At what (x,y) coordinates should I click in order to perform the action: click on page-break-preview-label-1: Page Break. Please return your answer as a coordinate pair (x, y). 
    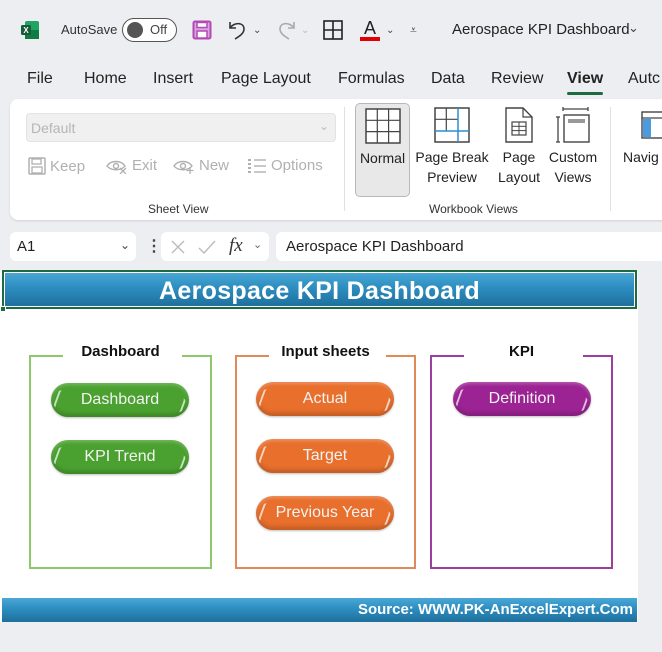
    Looking at the image, I should click on (452, 157).